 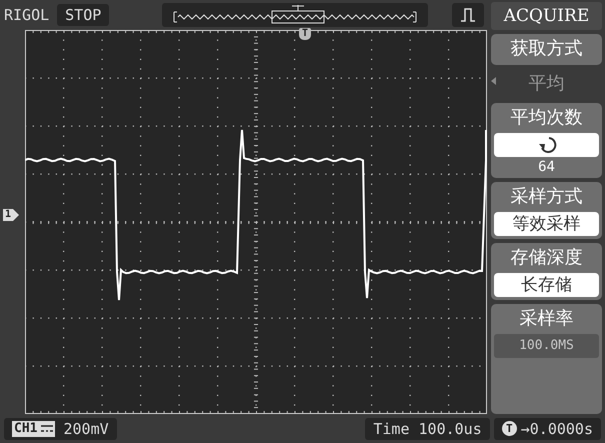 I want to click on channel-badge: CH1, so click(x=34, y=428).